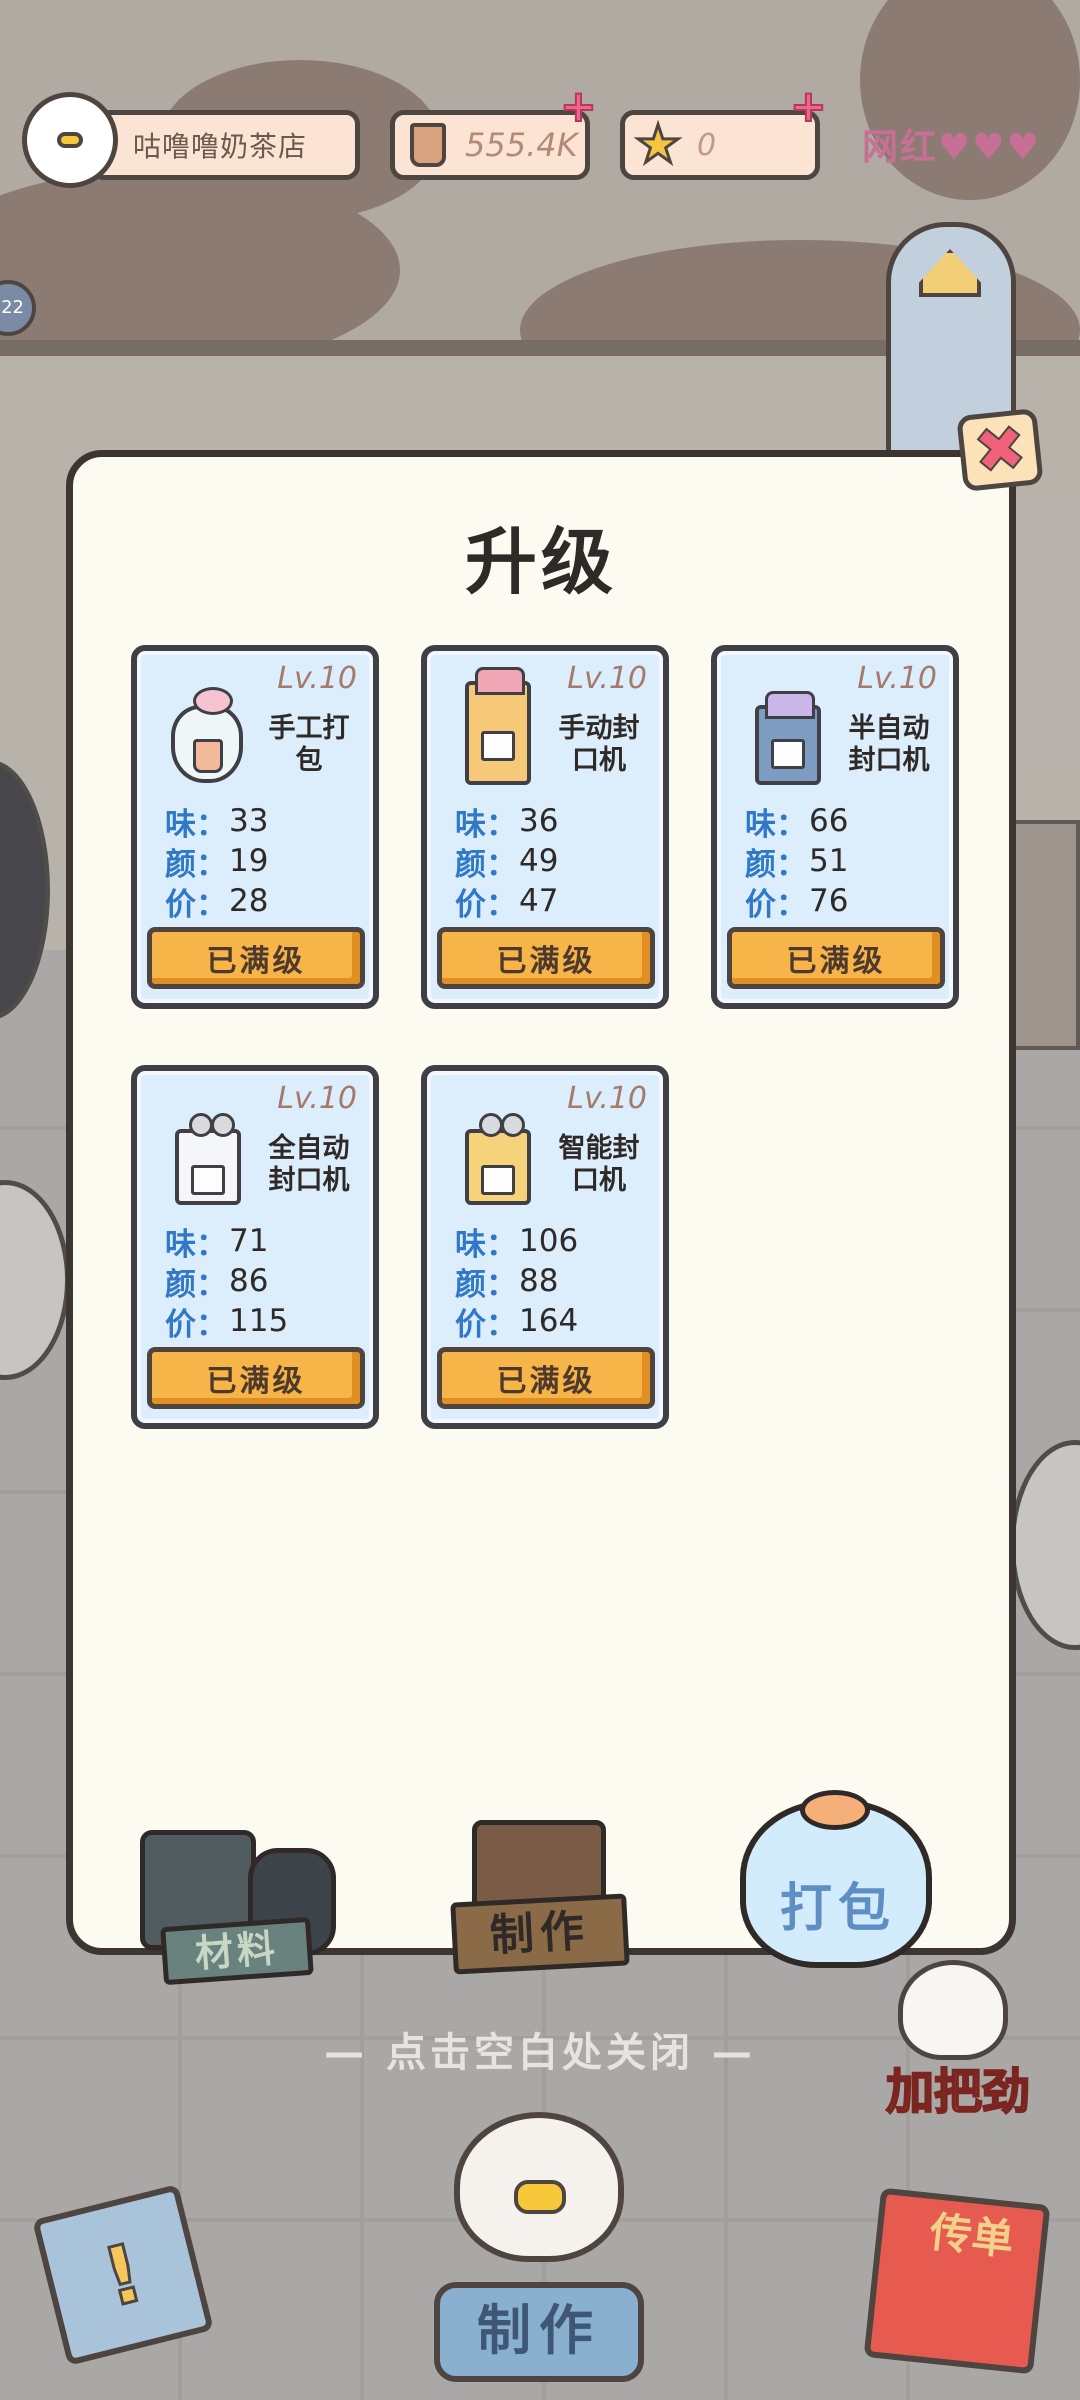 This screenshot has width=1080, height=2400. I want to click on duck-avatar-icon, so click(70, 140).